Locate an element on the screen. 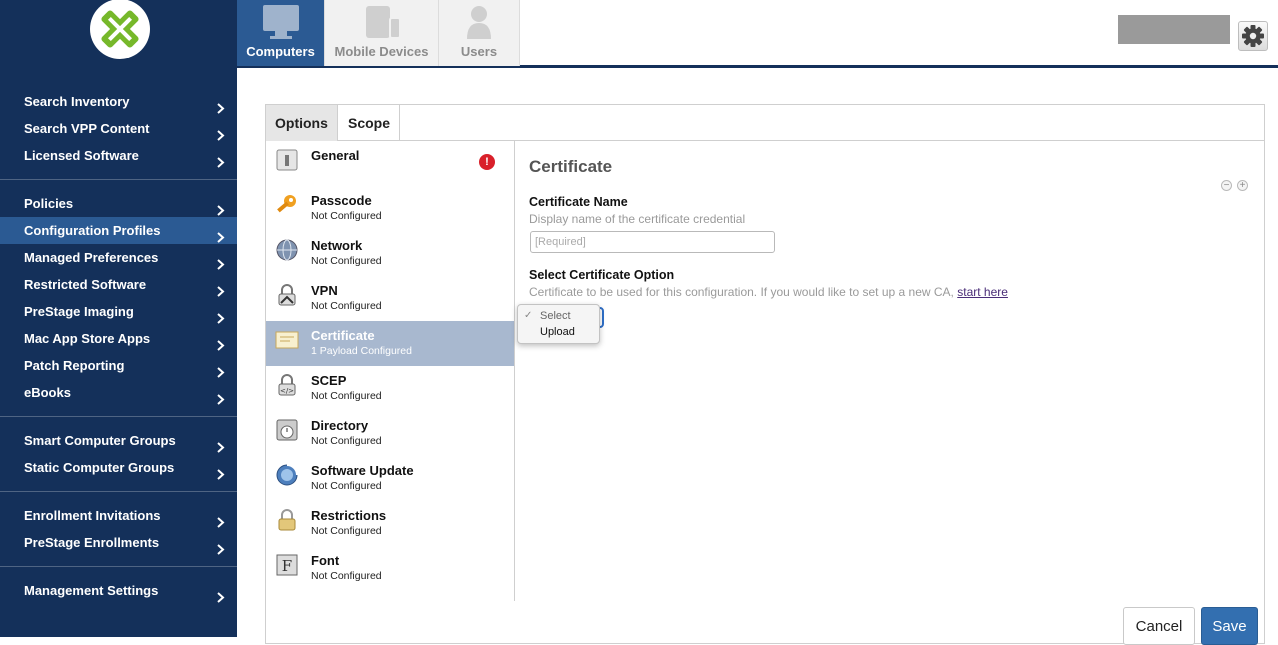  payload-passcode: Passcode Not Configured is located at coordinates (390, 208).